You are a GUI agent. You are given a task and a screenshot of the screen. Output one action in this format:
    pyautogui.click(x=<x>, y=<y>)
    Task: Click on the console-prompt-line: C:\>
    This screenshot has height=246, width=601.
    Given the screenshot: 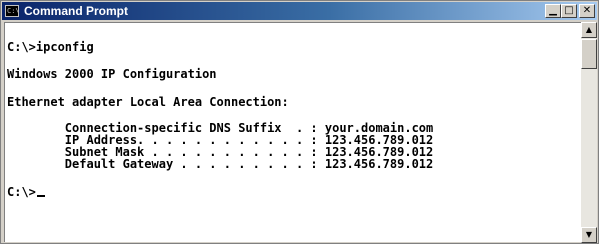 What is the action you would take?
    pyautogui.click(x=26, y=192)
    